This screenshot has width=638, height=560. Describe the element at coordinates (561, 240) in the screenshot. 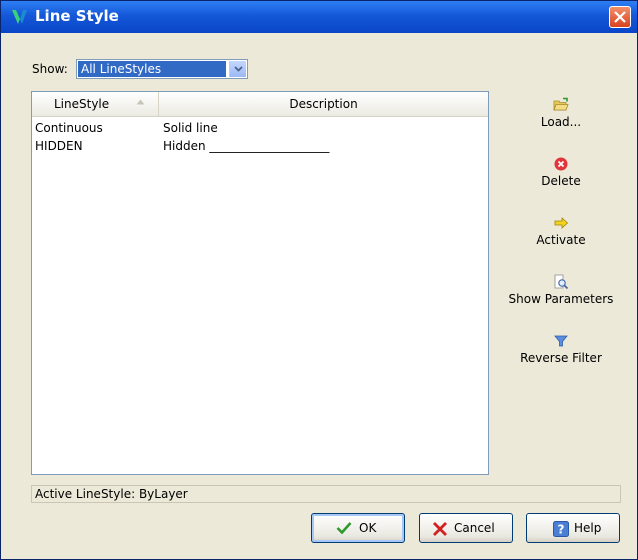

I see `activate-button-label: Activate` at that location.